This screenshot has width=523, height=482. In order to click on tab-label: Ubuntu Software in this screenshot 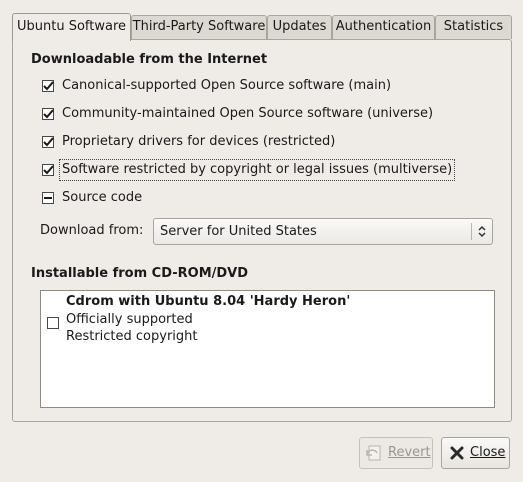, I will do `click(71, 26)`.